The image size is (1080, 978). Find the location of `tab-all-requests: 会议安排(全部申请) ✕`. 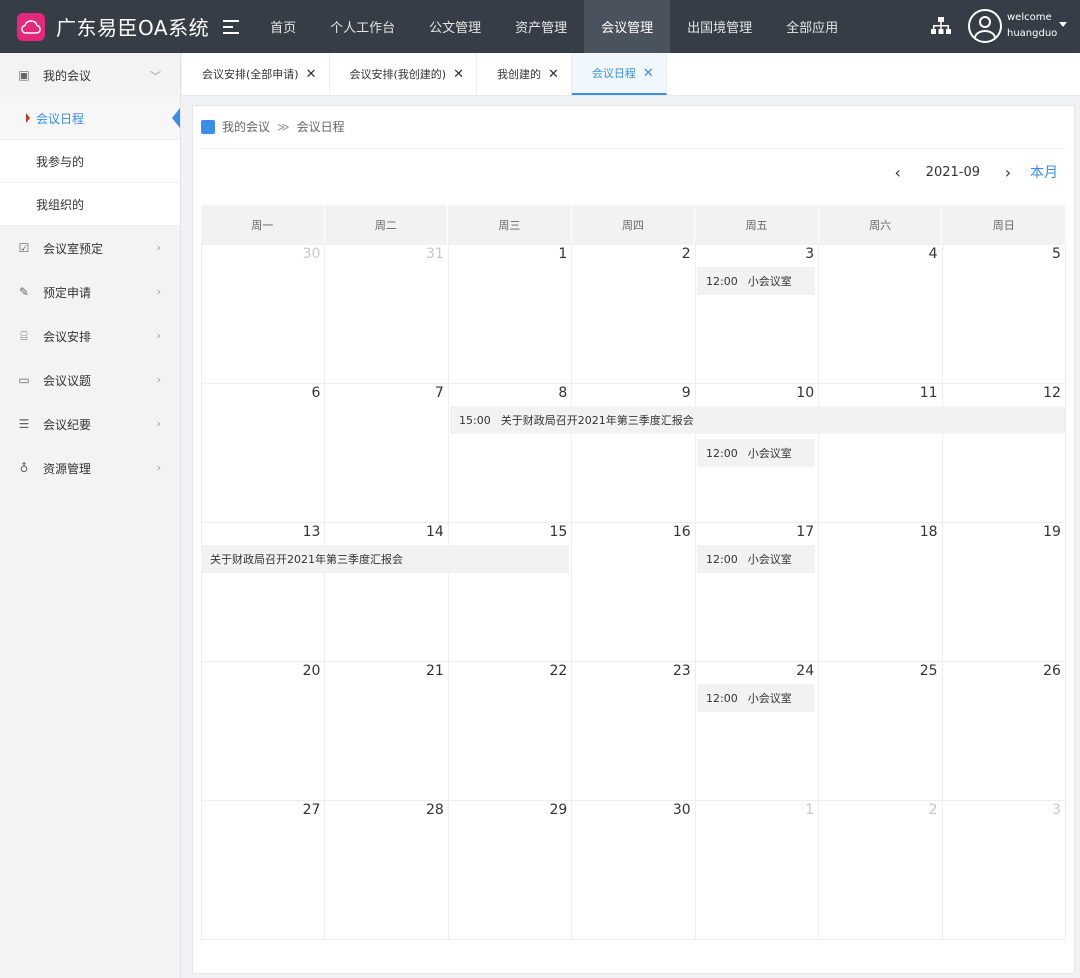

tab-all-requests: 会议安排(全部申请) ✕ is located at coordinates (256, 74).